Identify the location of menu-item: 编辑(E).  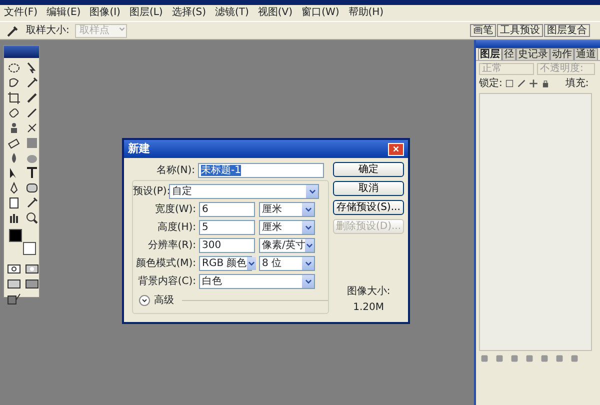
(63, 13).